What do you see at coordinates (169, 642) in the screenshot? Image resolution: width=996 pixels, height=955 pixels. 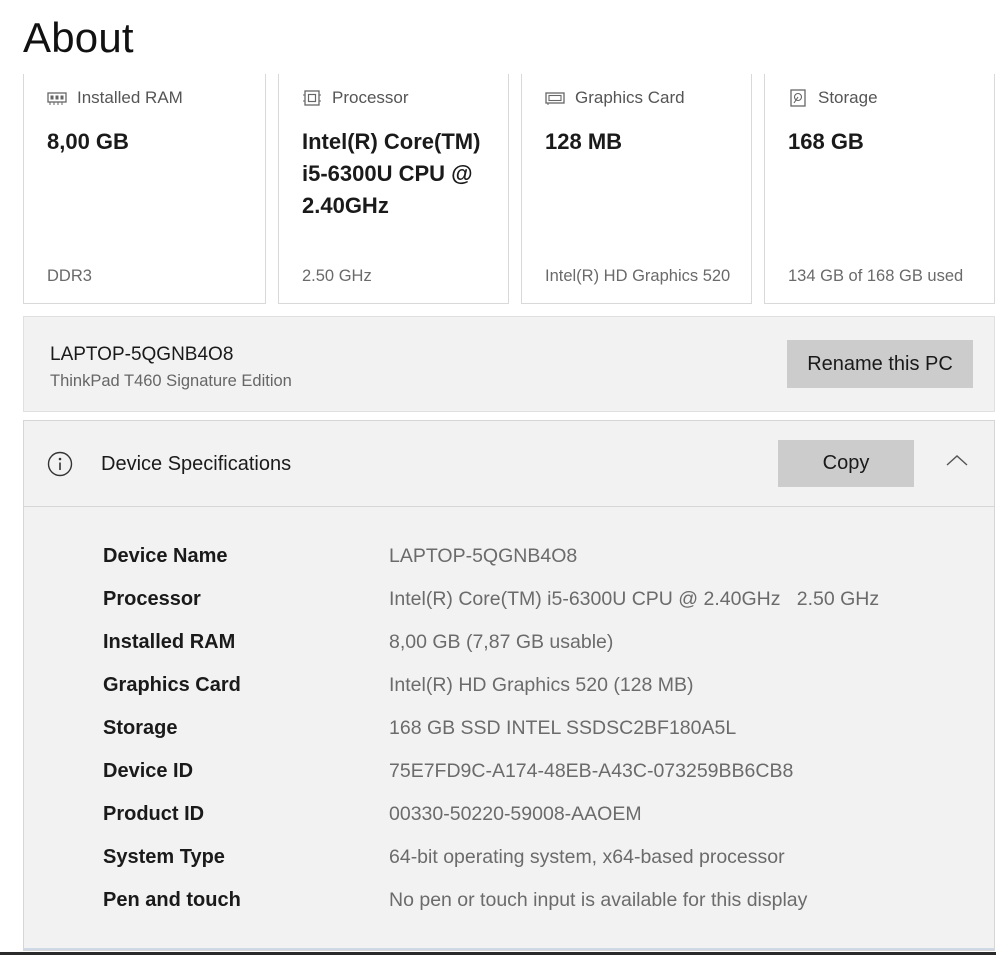 I see `spec-key: Installed RAM` at bounding box center [169, 642].